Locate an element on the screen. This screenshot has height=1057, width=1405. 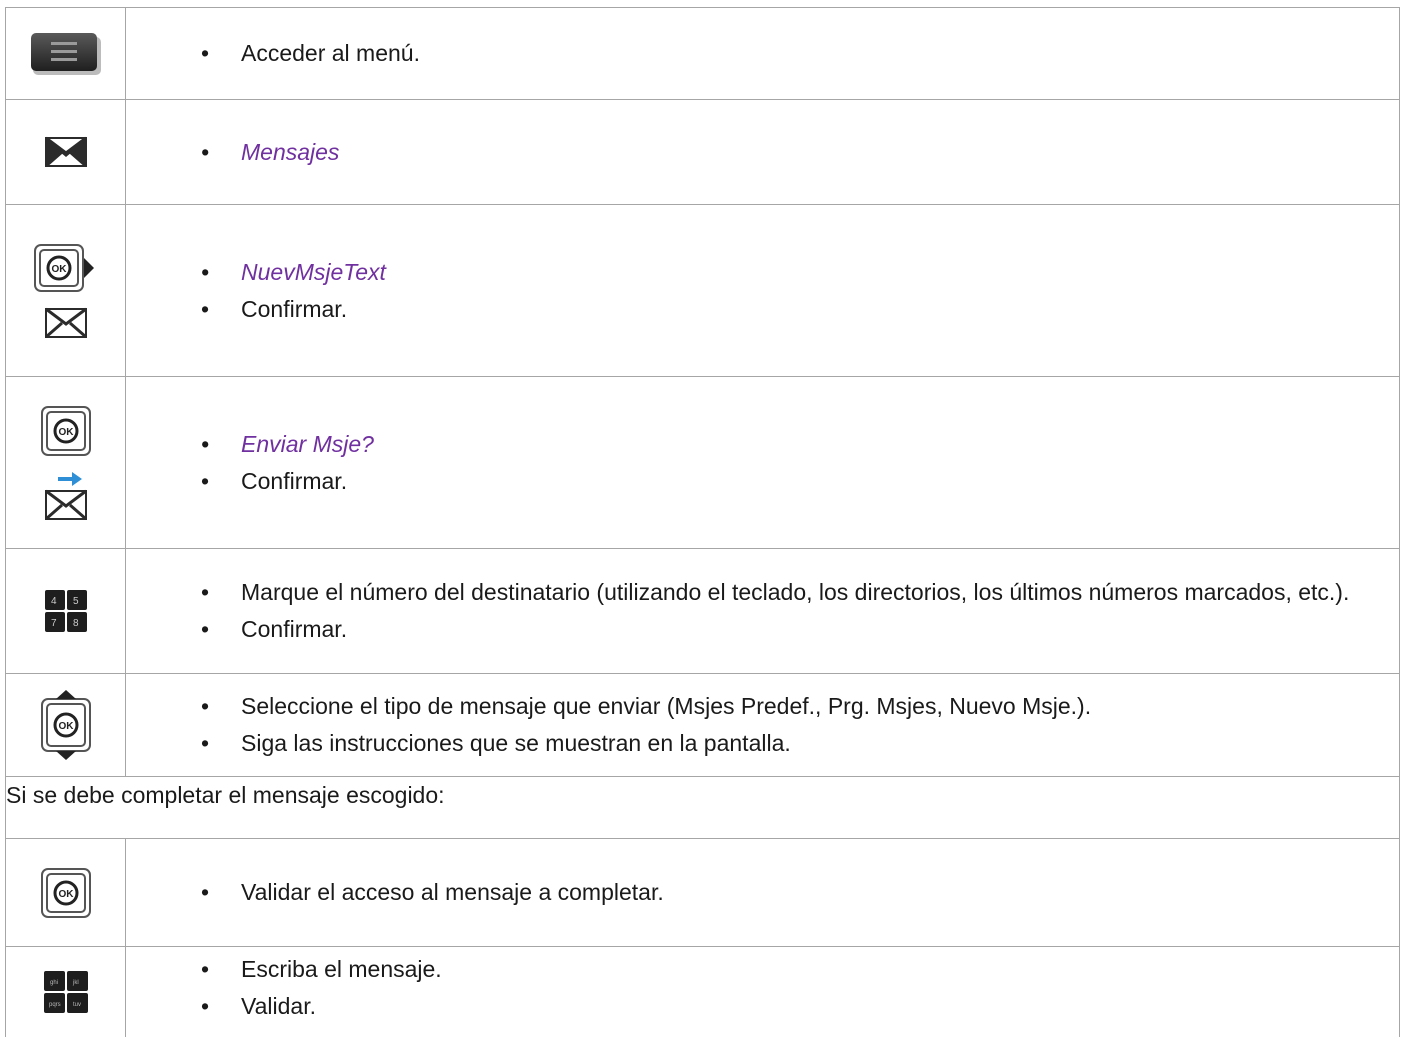
send-message-icon is located at coordinates (65, 495).